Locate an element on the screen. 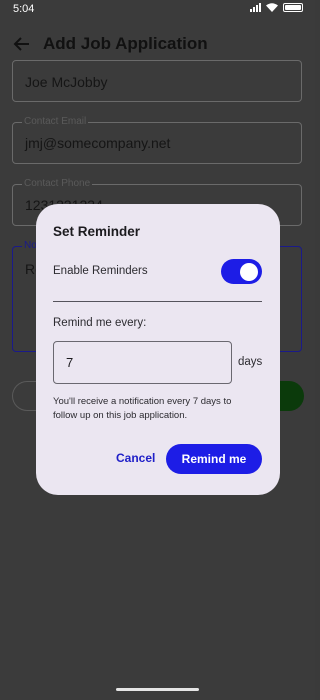  status-time: 5:04 is located at coordinates (24, 9).